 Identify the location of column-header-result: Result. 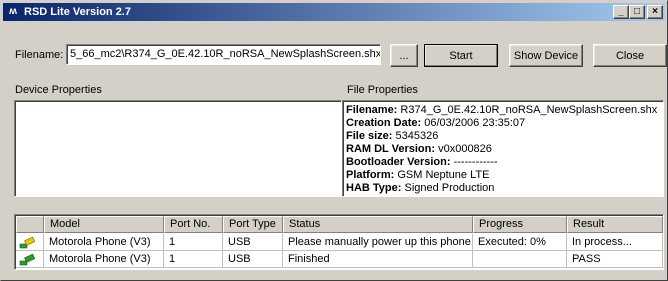
(615, 224).